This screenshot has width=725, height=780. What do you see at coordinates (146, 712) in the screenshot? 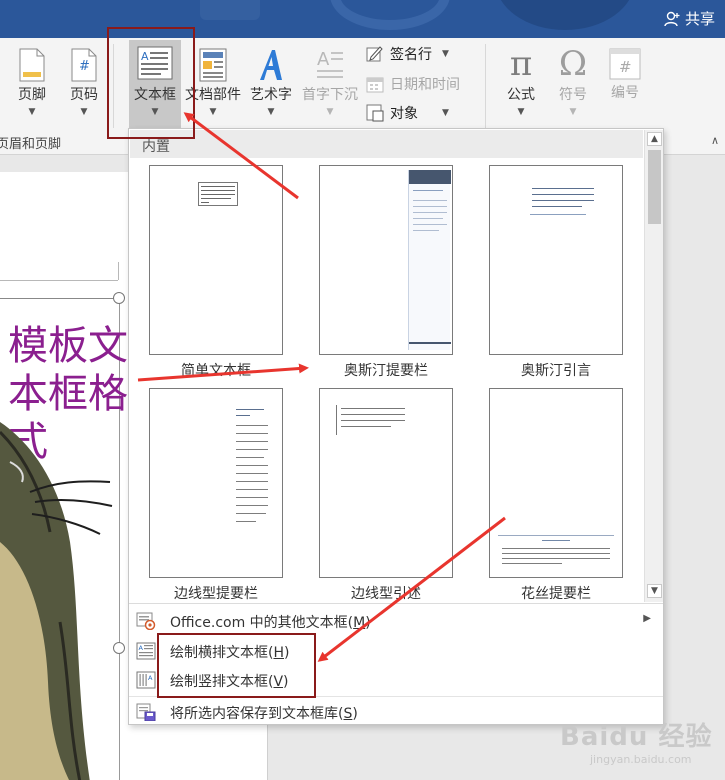
I see `save-to-gallery-icon` at bounding box center [146, 712].